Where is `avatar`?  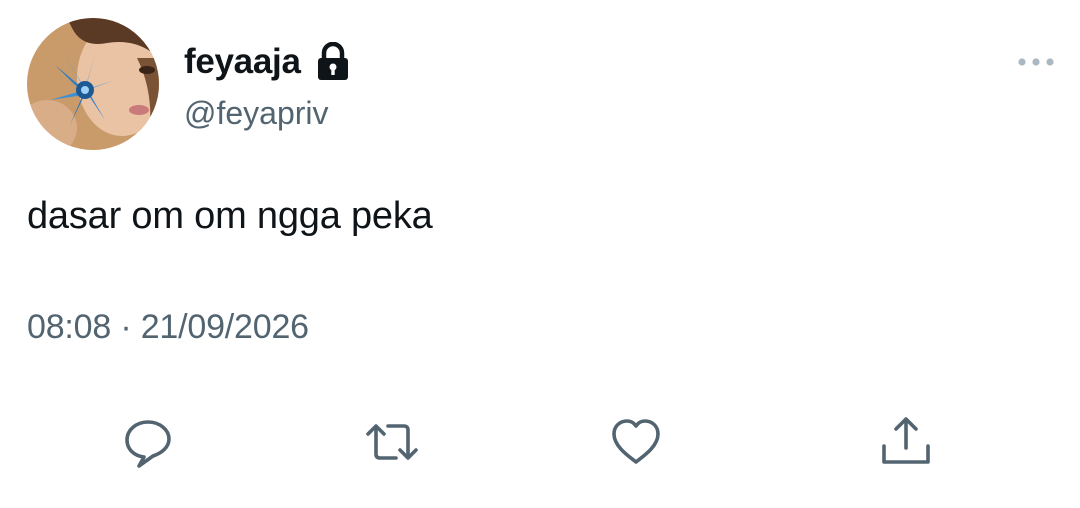
avatar is located at coordinates (93, 84).